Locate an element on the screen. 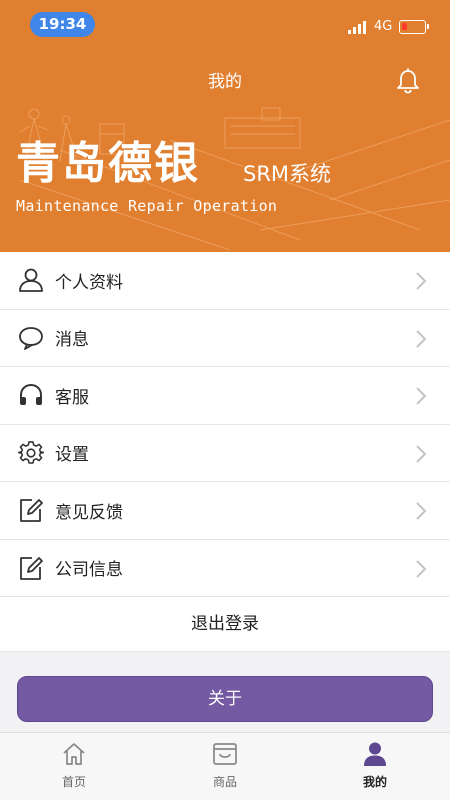 The width and height of the screenshot is (450, 800). menu-item-label: 客服 is located at coordinates (72, 397).